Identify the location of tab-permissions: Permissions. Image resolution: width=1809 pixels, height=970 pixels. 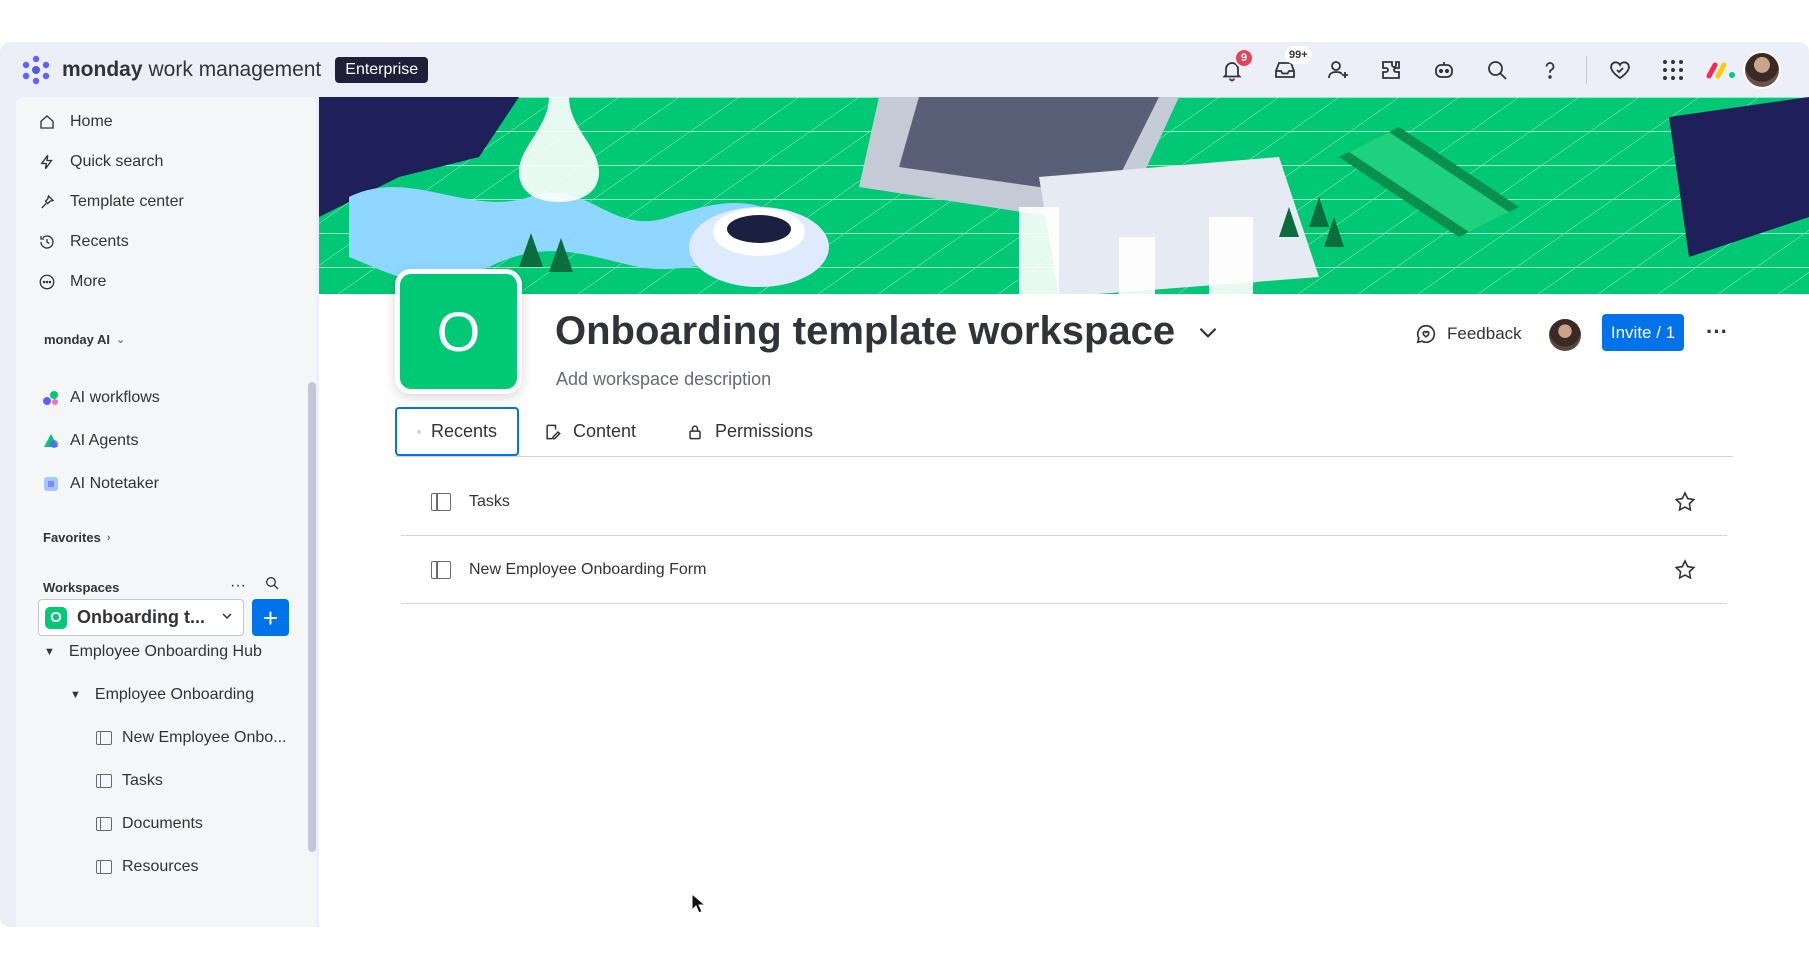
(749, 431).